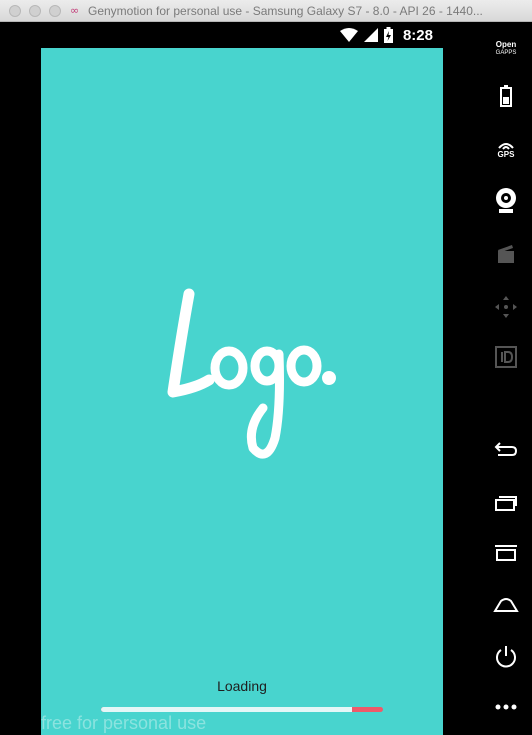 The width and height of the screenshot is (532, 735). I want to click on dpad-button, so click(506, 307).